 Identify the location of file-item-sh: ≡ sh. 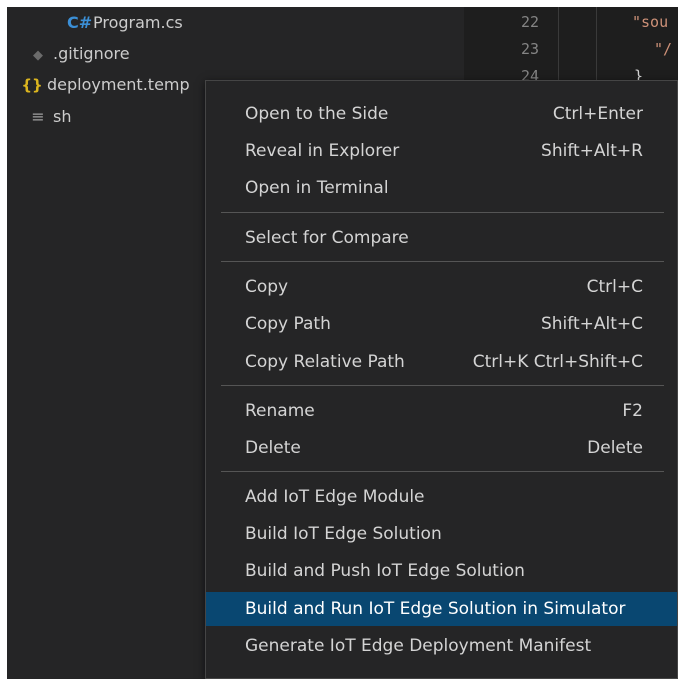
(49, 117).